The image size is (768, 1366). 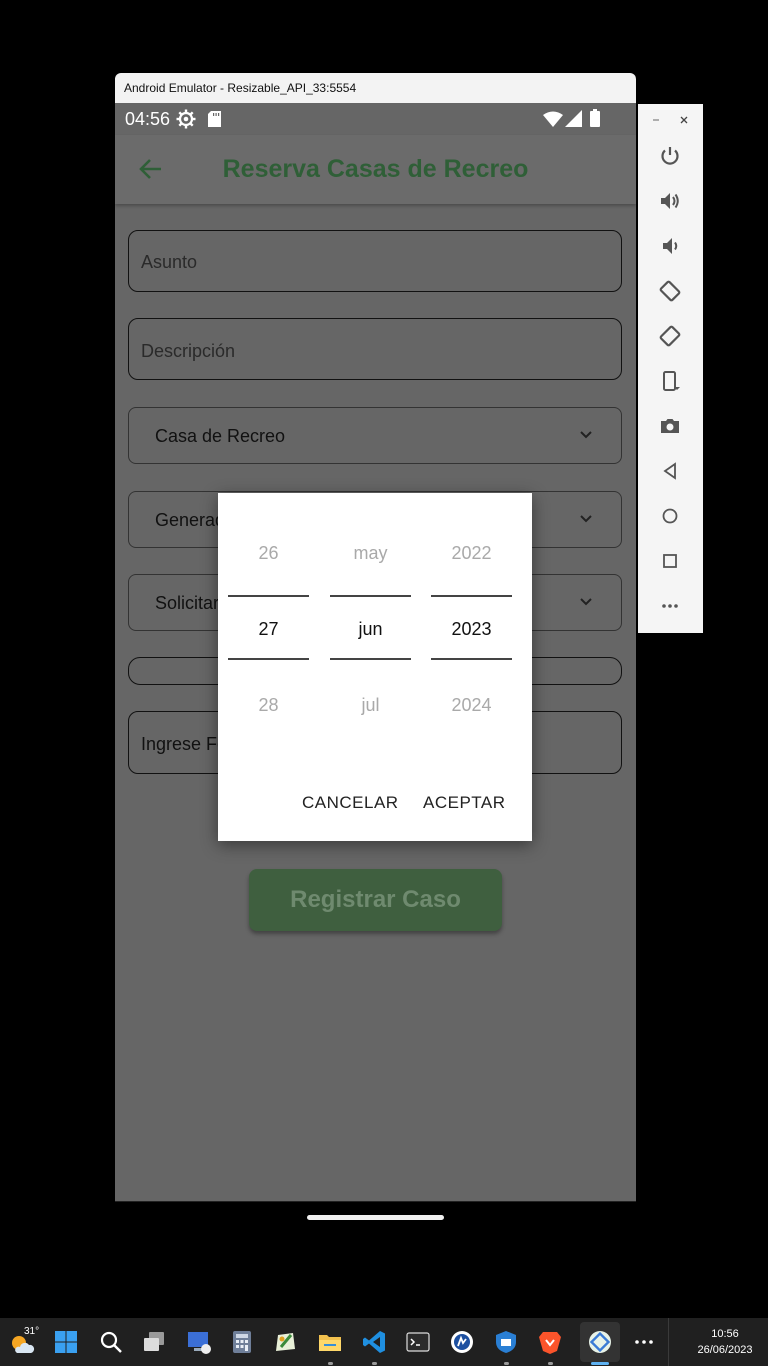 I want to click on year-divider-bottom, so click(x=471, y=659).